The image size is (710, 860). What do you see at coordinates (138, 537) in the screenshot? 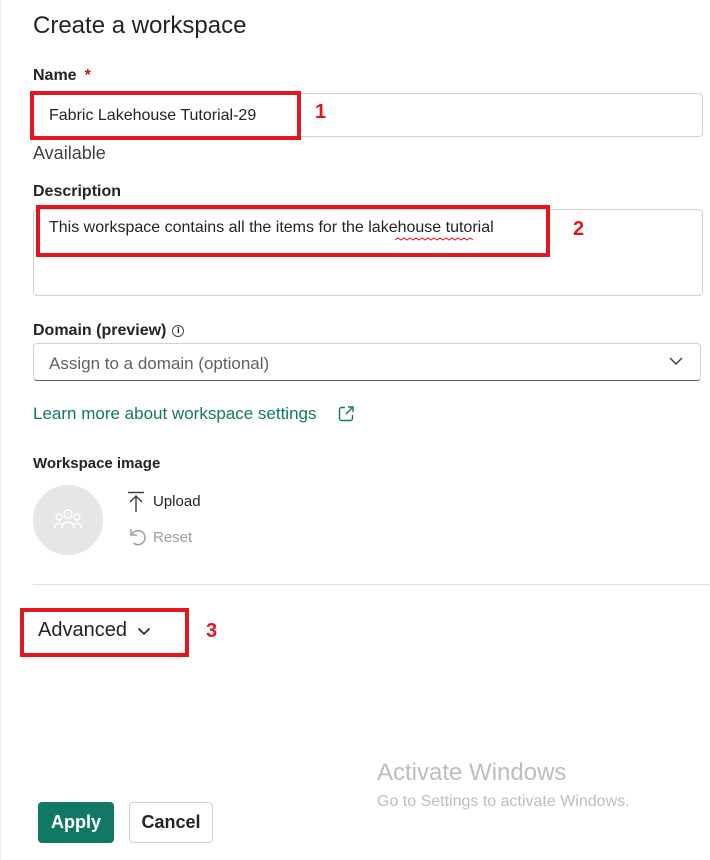
I see `undo-icon` at bounding box center [138, 537].